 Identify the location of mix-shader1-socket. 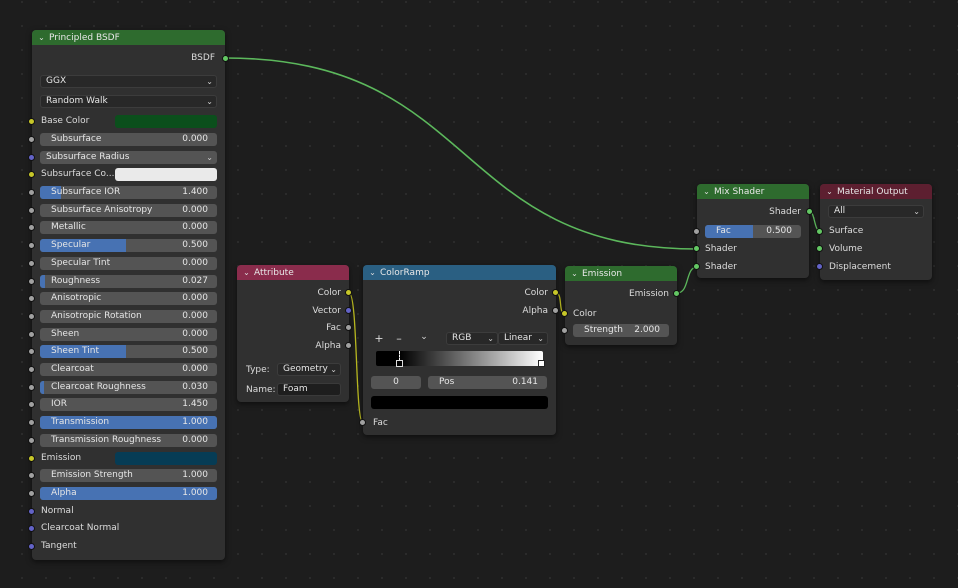
(696, 248).